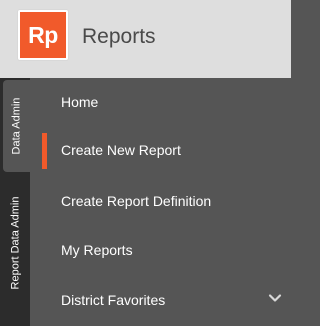  I want to click on menu-item-label: District Favorites, so click(113, 300).